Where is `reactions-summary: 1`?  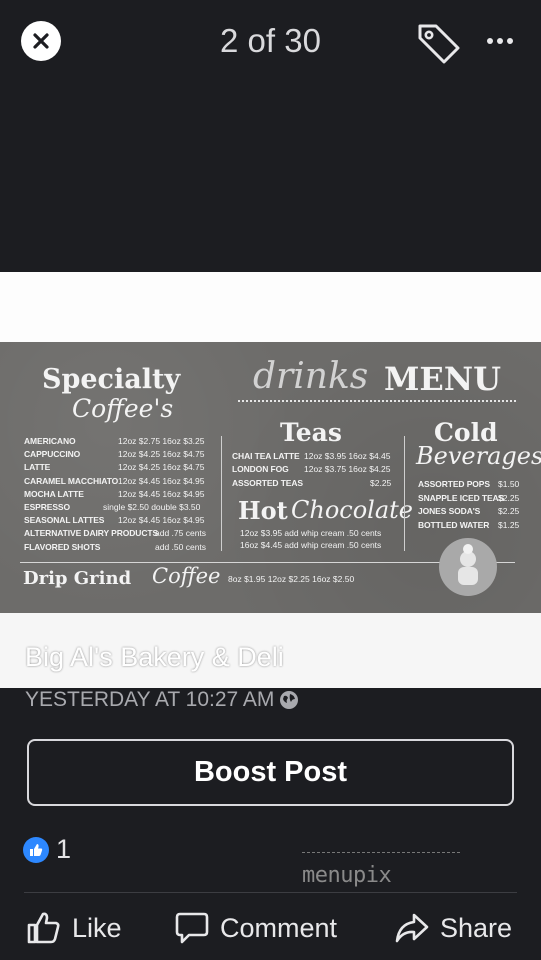 reactions-summary: 1 is located at coordinates (47, 849).